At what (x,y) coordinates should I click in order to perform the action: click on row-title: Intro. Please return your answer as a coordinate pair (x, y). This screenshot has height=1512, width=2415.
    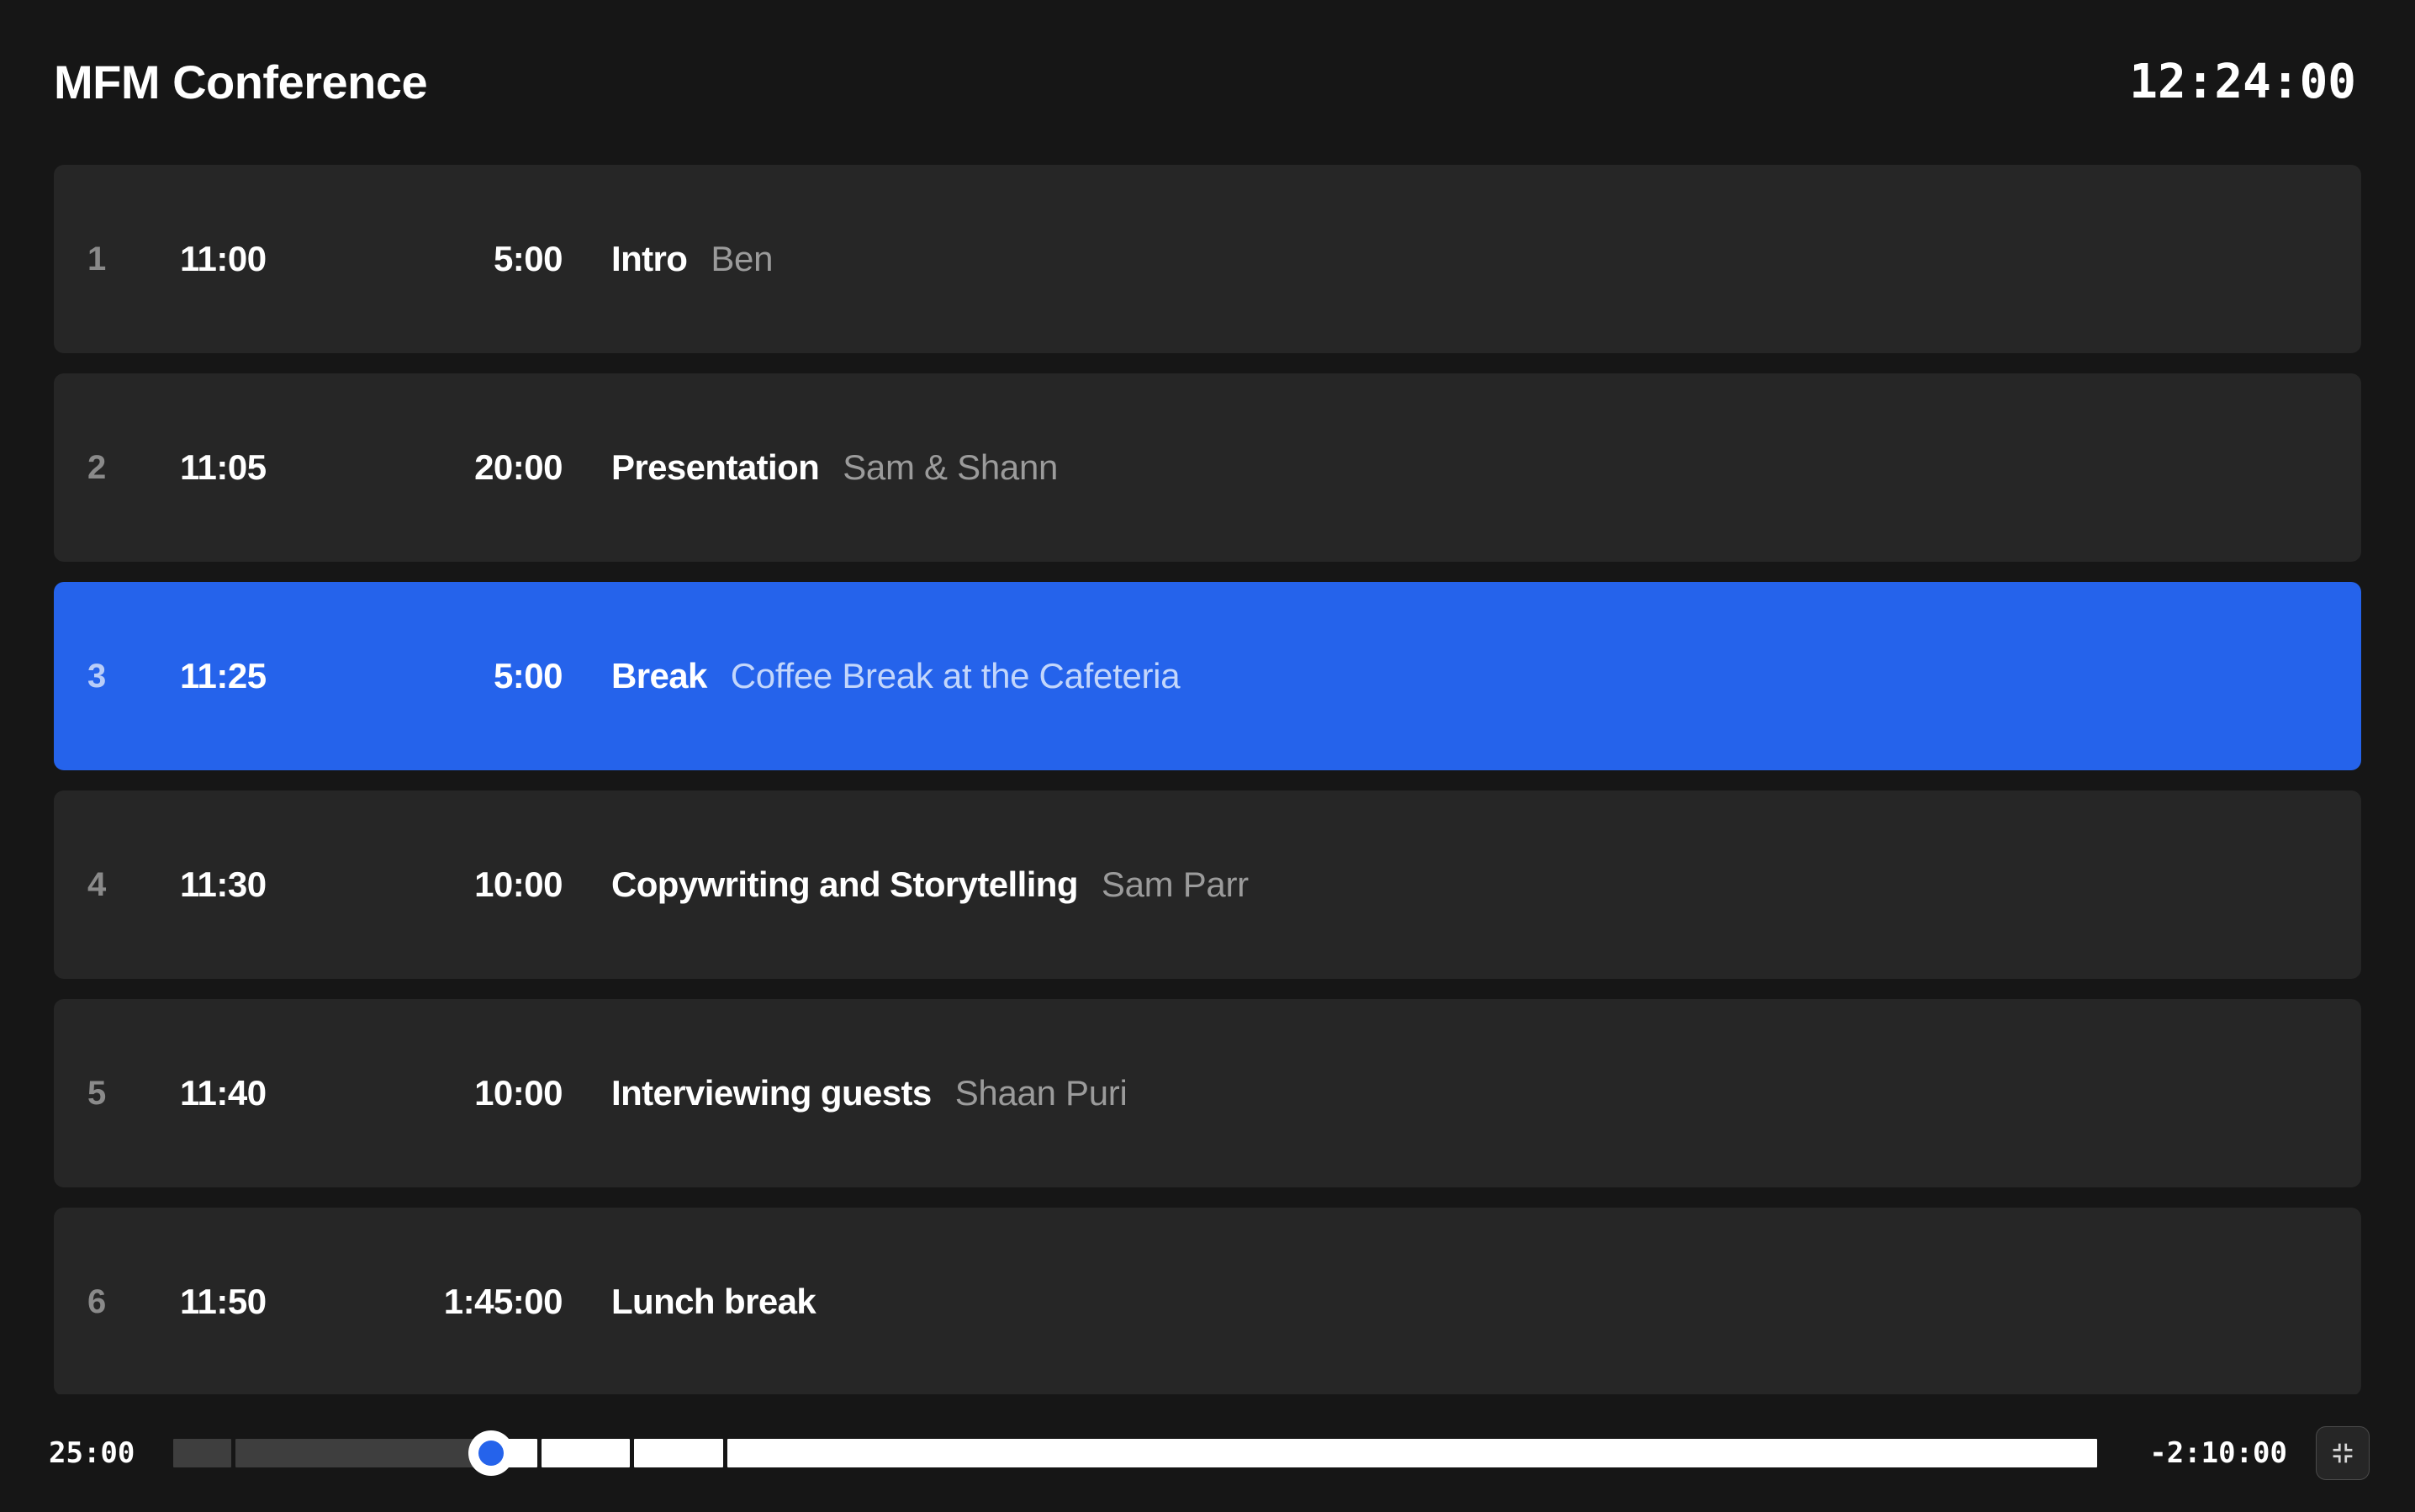
    Looking at the image, I should click on (649, 258).